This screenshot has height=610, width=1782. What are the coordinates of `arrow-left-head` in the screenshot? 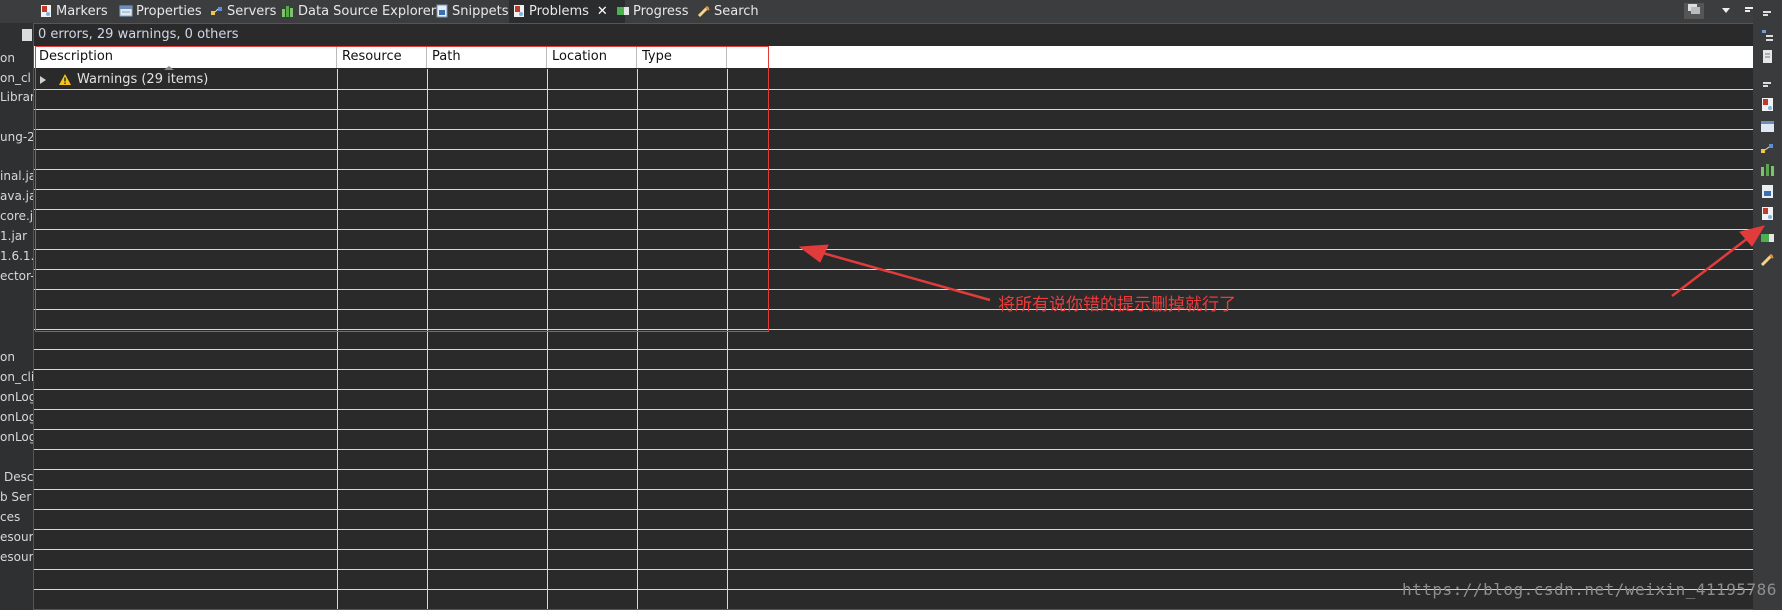 It's located at (813, 253).